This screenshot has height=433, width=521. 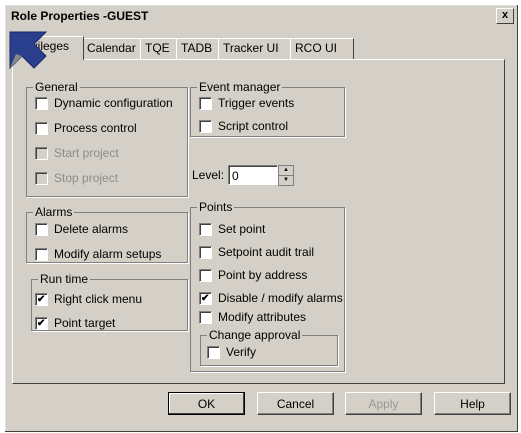 I want to click on ok-button: OK, so click(x=206, y=403).